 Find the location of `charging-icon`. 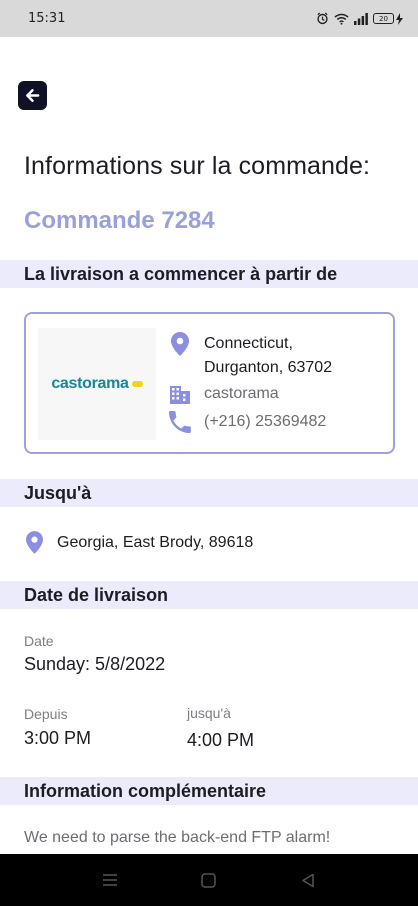

charging-icon is located at coordinates (399, 18).